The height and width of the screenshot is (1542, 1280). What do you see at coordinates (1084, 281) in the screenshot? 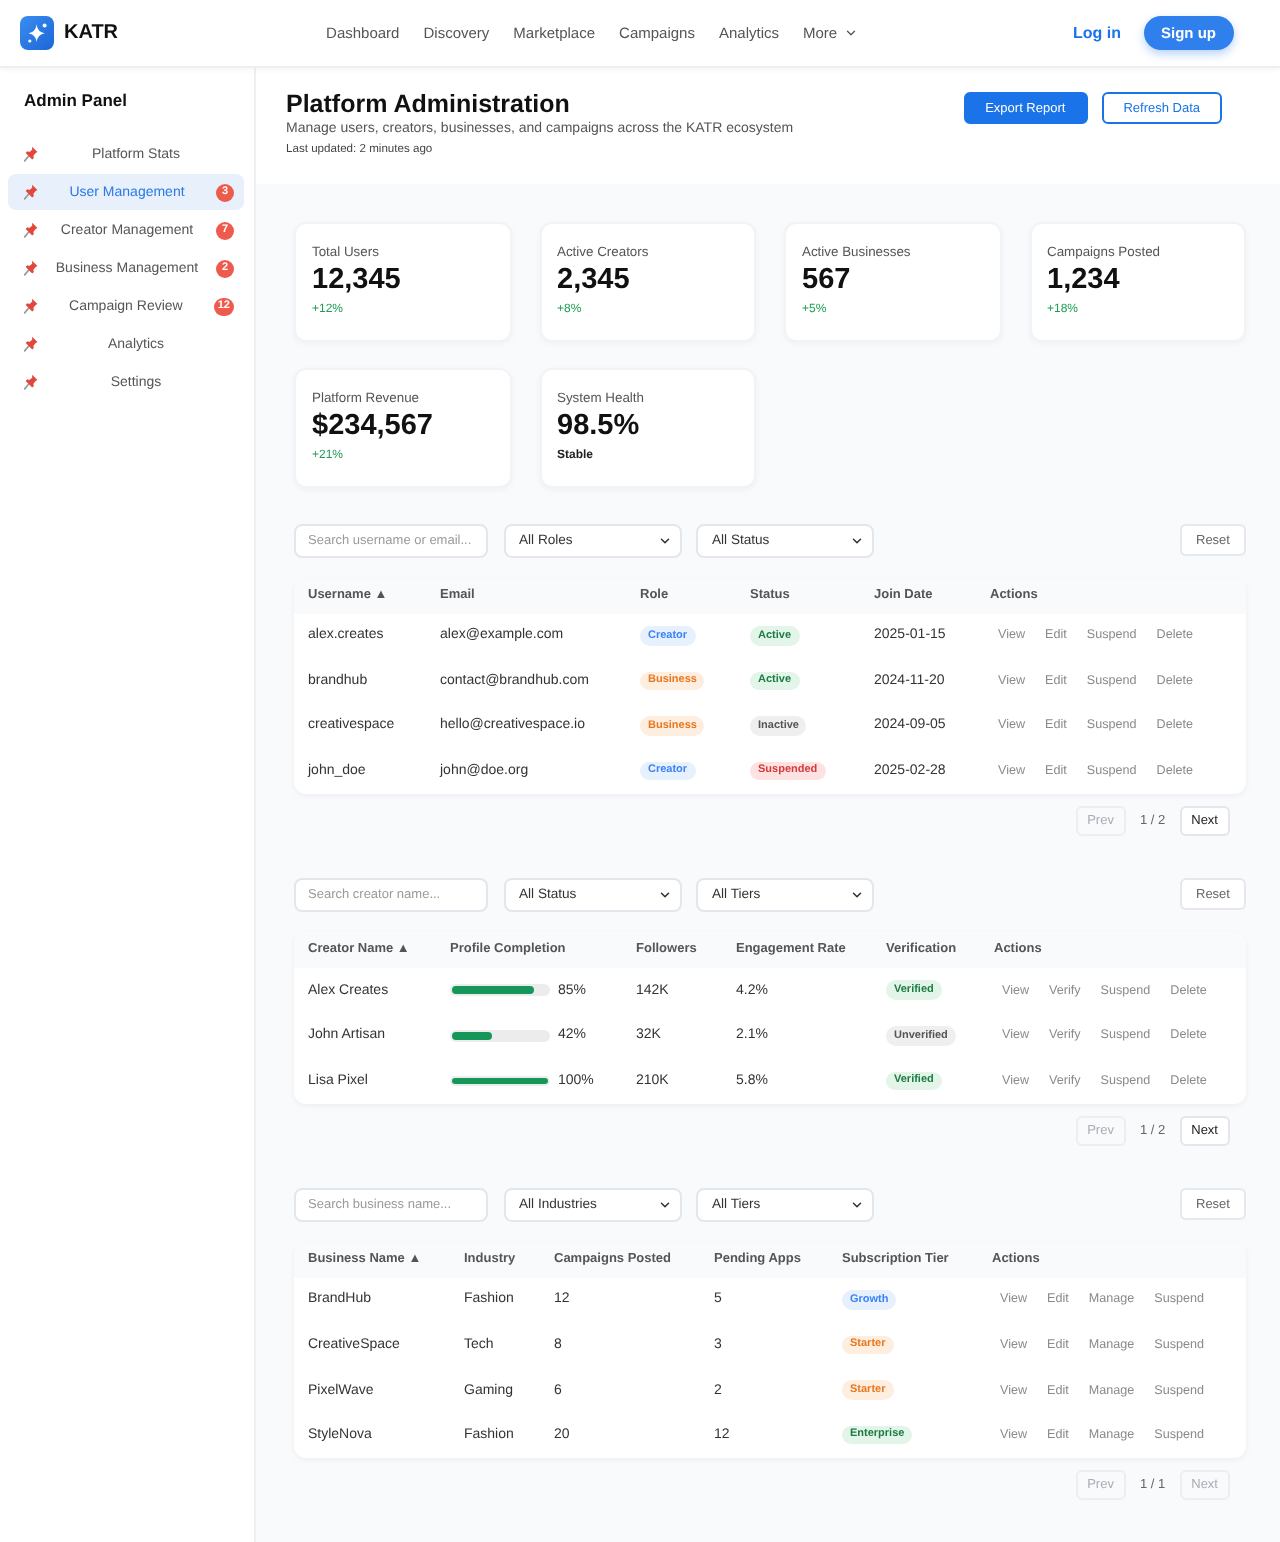
I see `stat-value: 1,234` at bounding box center [1084, 281].